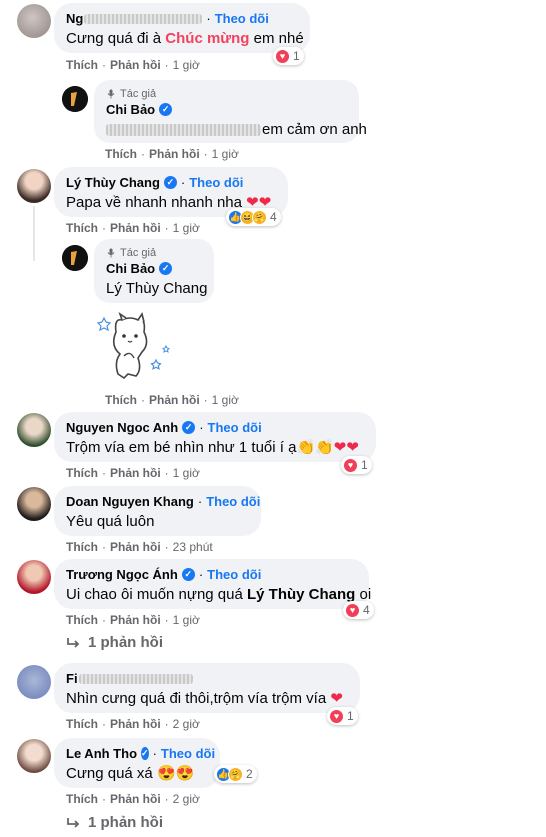  Describe the element at coordinates (230, 111) in the screenshot. I see `comment-bubble: Tác giả Chi Bảo ✓ em cảm ơn anh` at that location.